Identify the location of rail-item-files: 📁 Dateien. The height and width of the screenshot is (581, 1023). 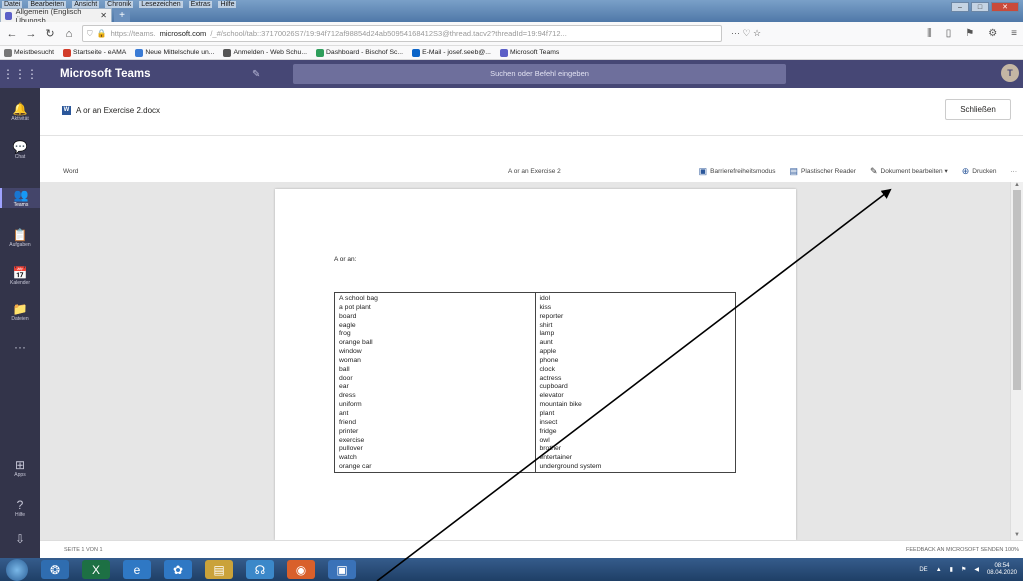
(20, 312).